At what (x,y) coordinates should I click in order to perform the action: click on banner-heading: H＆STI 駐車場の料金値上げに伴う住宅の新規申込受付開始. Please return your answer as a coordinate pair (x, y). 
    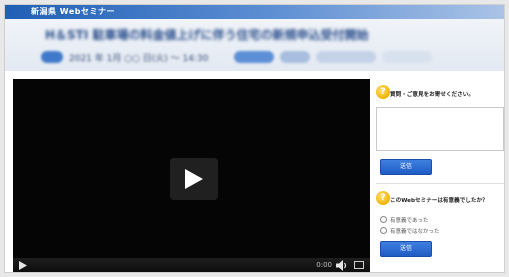
    Looking at the image, I should click on (207, 35).